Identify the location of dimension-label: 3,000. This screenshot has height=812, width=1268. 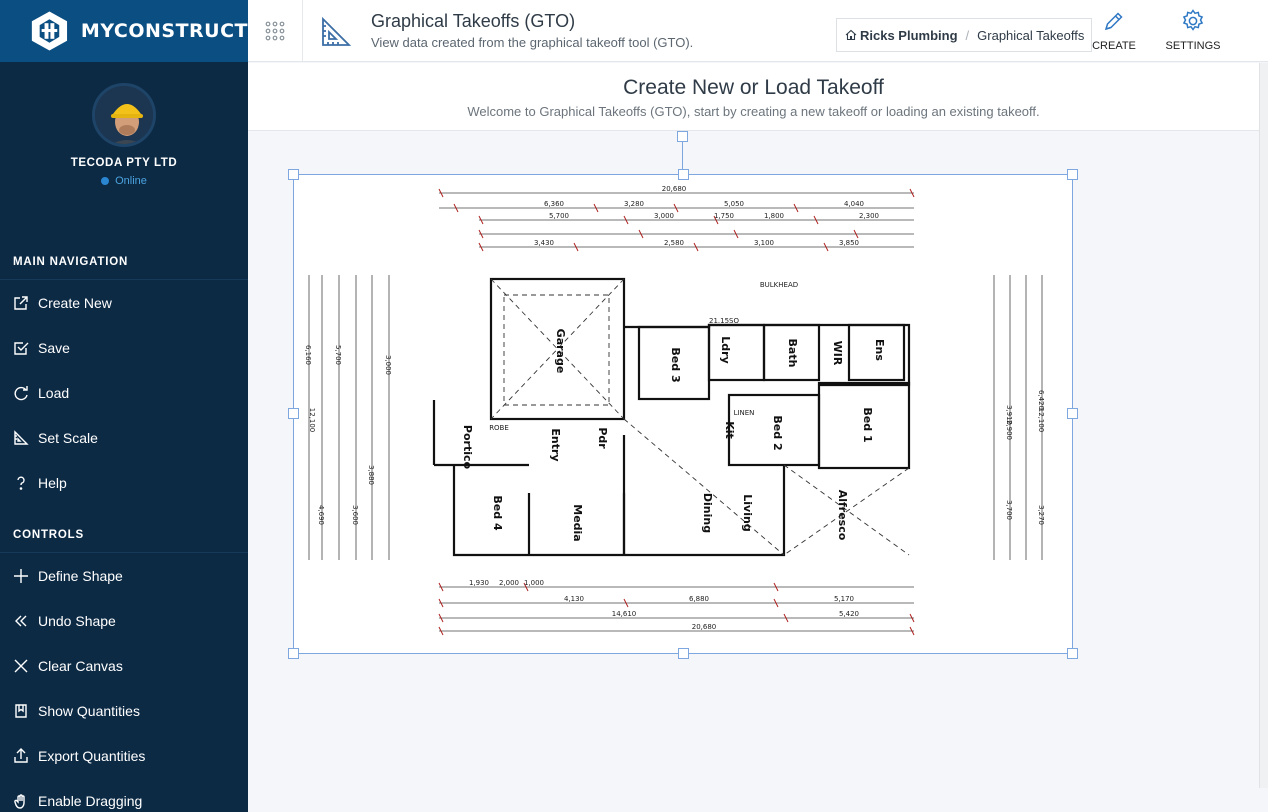
(388, 365).